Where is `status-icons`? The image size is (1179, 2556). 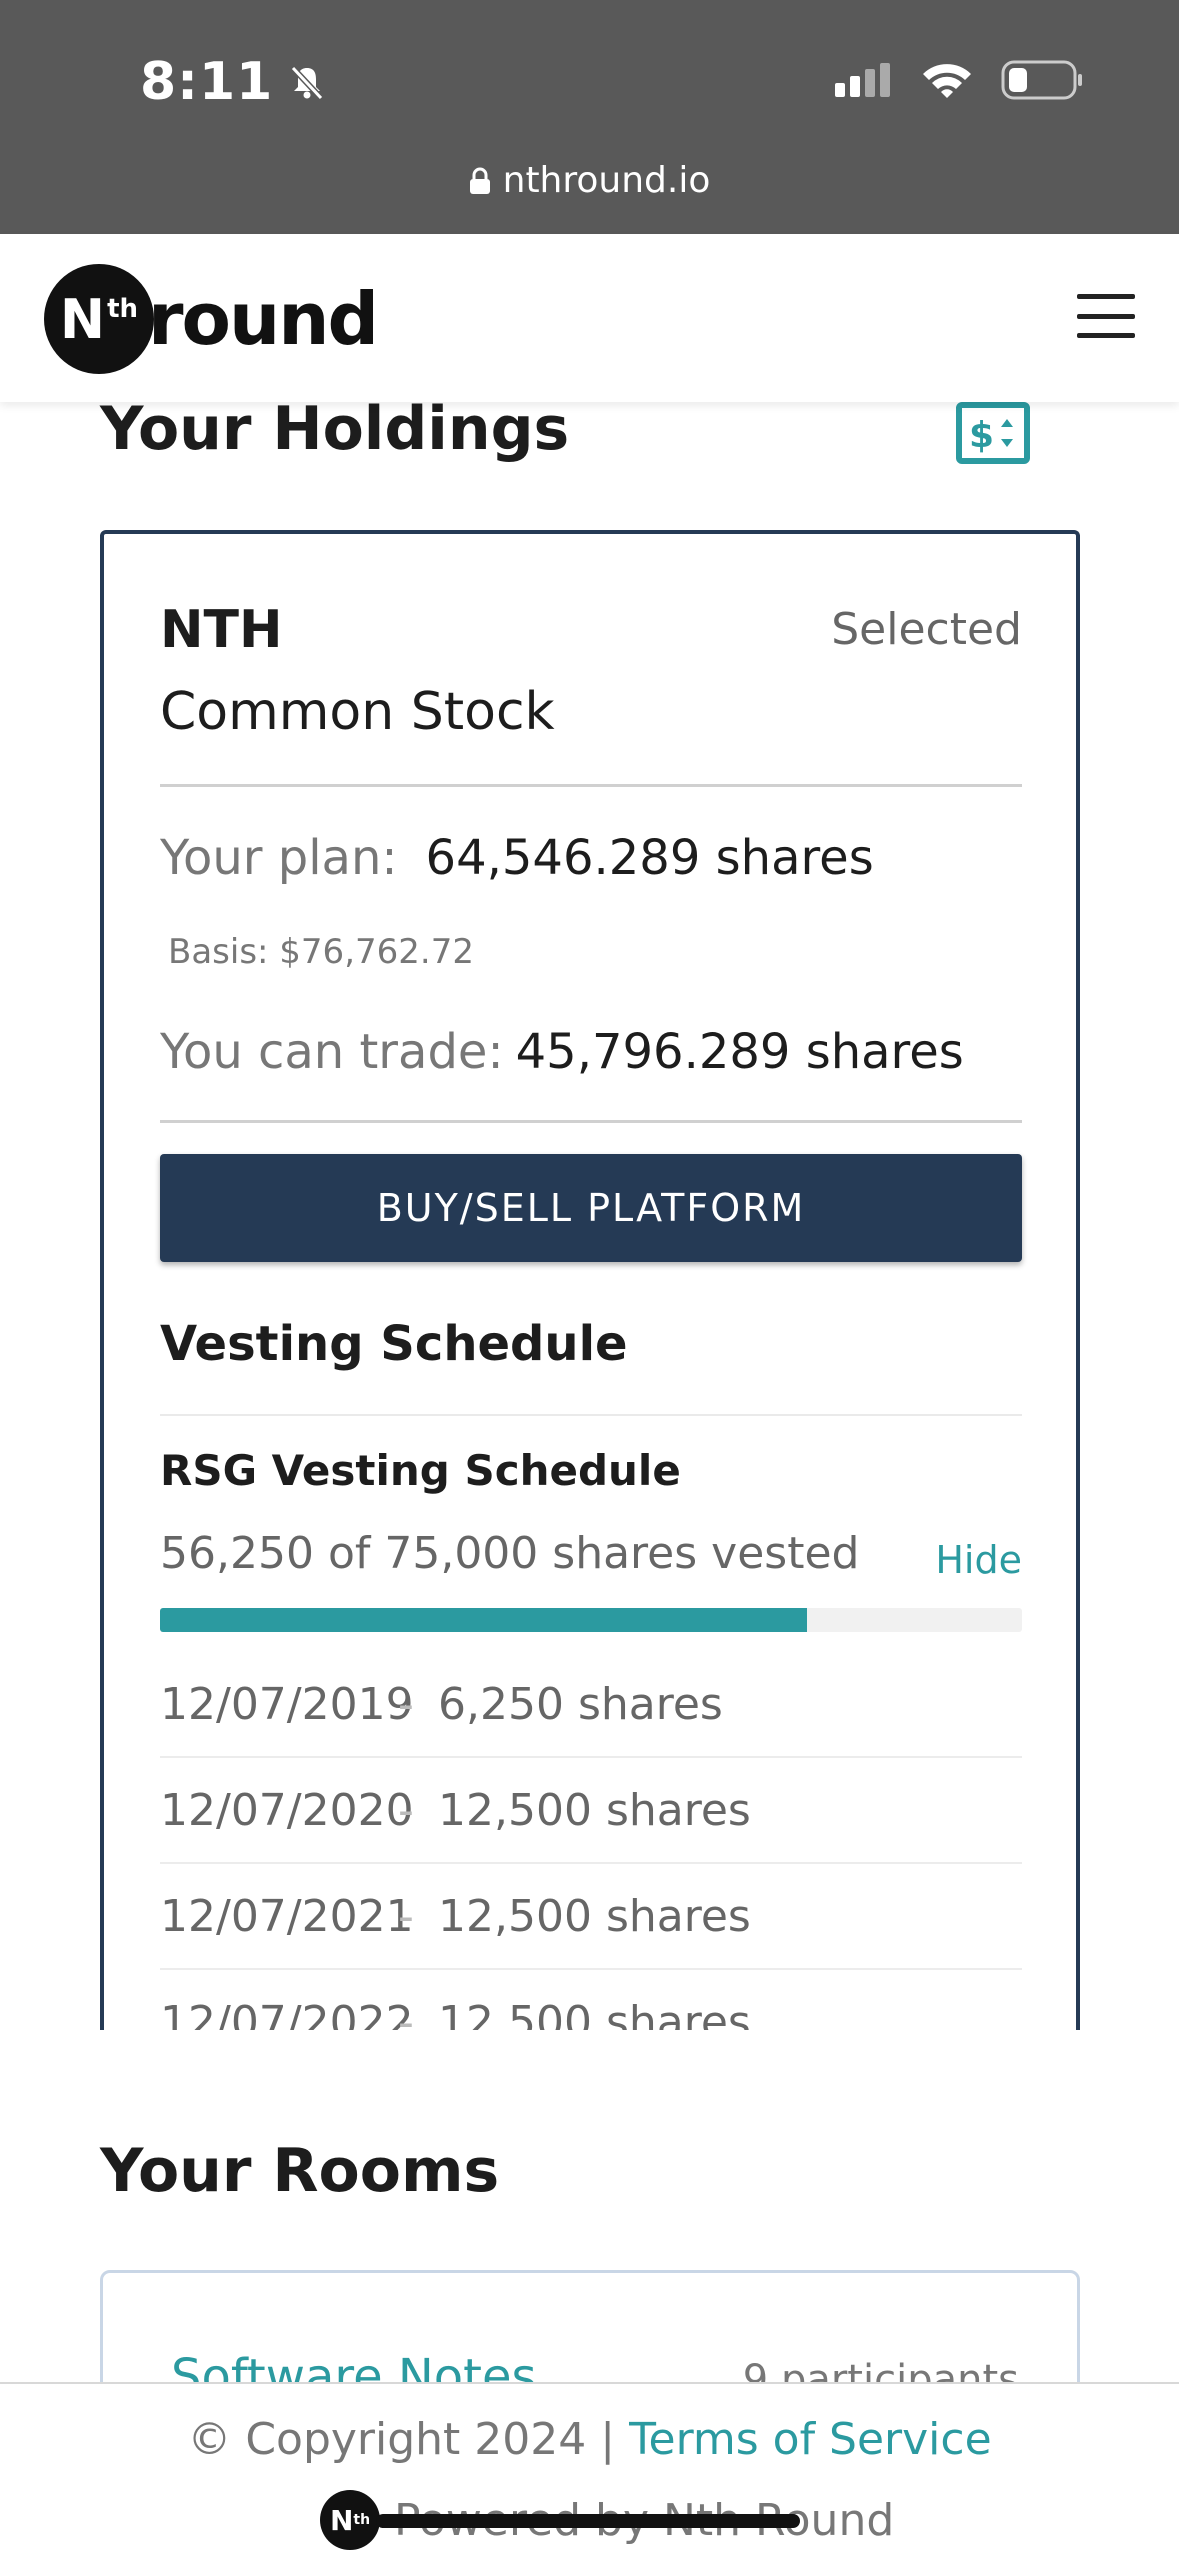
status-icons is located at coordinates (959, 80).